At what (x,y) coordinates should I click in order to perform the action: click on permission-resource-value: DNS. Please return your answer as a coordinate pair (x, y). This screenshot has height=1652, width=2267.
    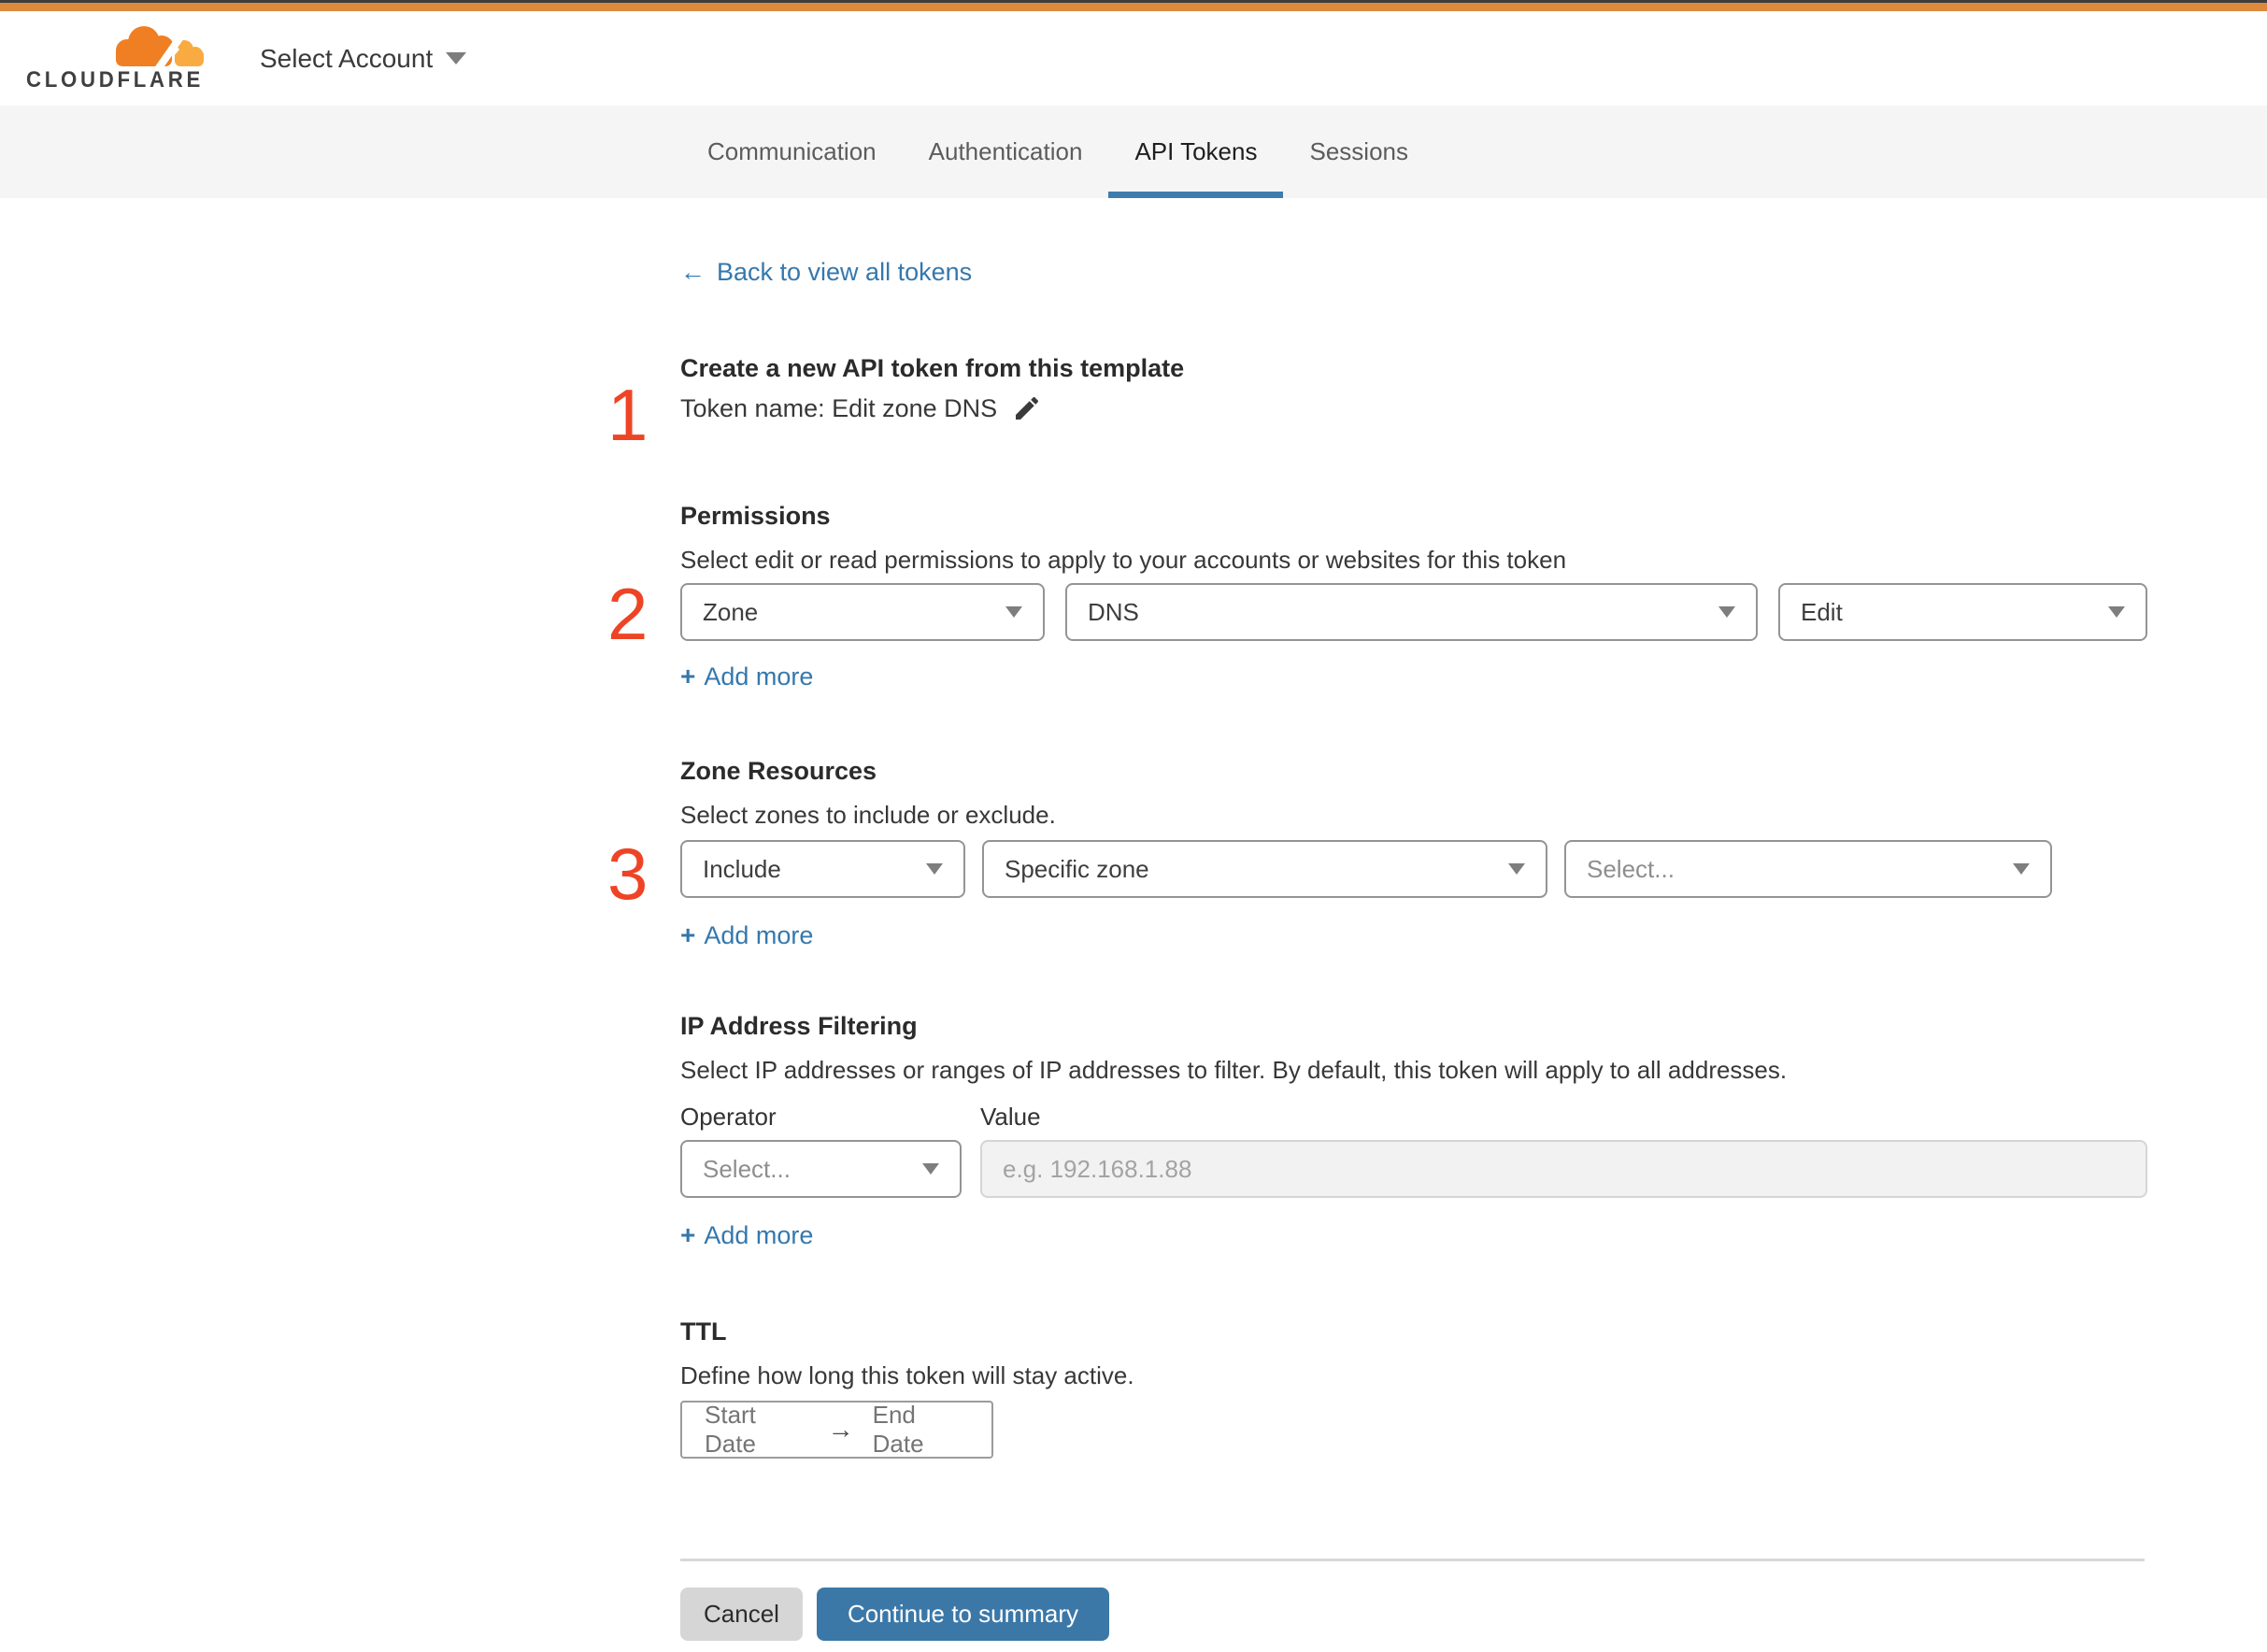
    Looking at the image, I should click on (1114, 612).